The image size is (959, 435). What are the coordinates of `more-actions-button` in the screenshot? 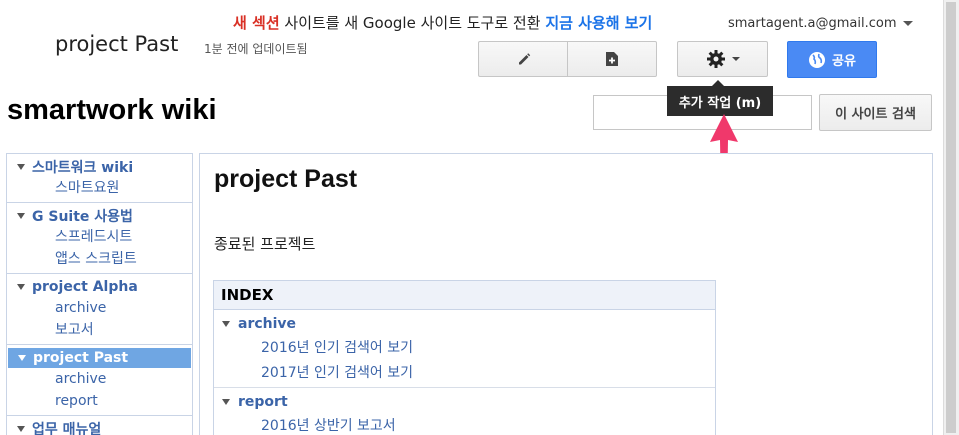 It's located at (722, 59).